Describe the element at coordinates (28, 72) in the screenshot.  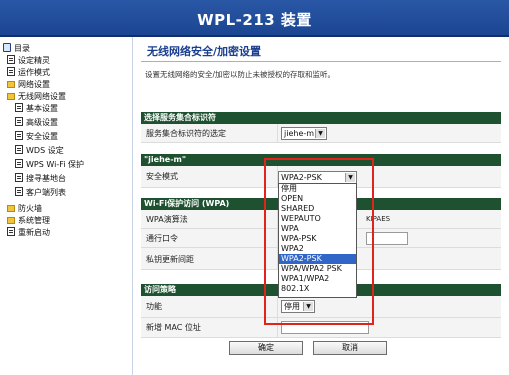
I see `sidebar-item-mode: 运作模式` at that location.